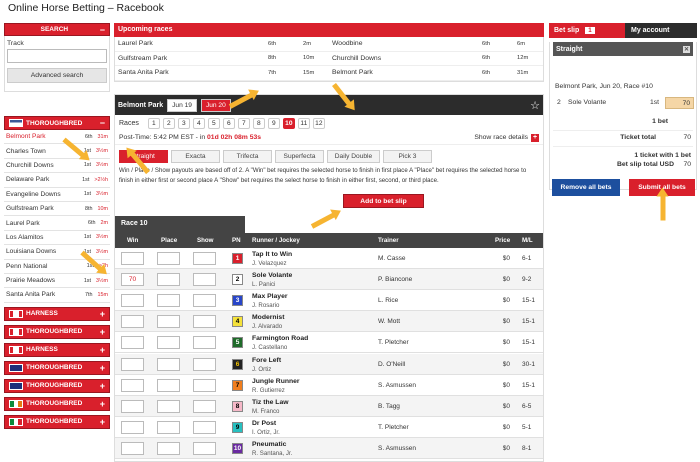 The height and width of the screenshot is (462, 700). What do you see at coordinates (258, 123) in the screenshot?
I see `race-number-8: 8` at bounding box center [258, 123].